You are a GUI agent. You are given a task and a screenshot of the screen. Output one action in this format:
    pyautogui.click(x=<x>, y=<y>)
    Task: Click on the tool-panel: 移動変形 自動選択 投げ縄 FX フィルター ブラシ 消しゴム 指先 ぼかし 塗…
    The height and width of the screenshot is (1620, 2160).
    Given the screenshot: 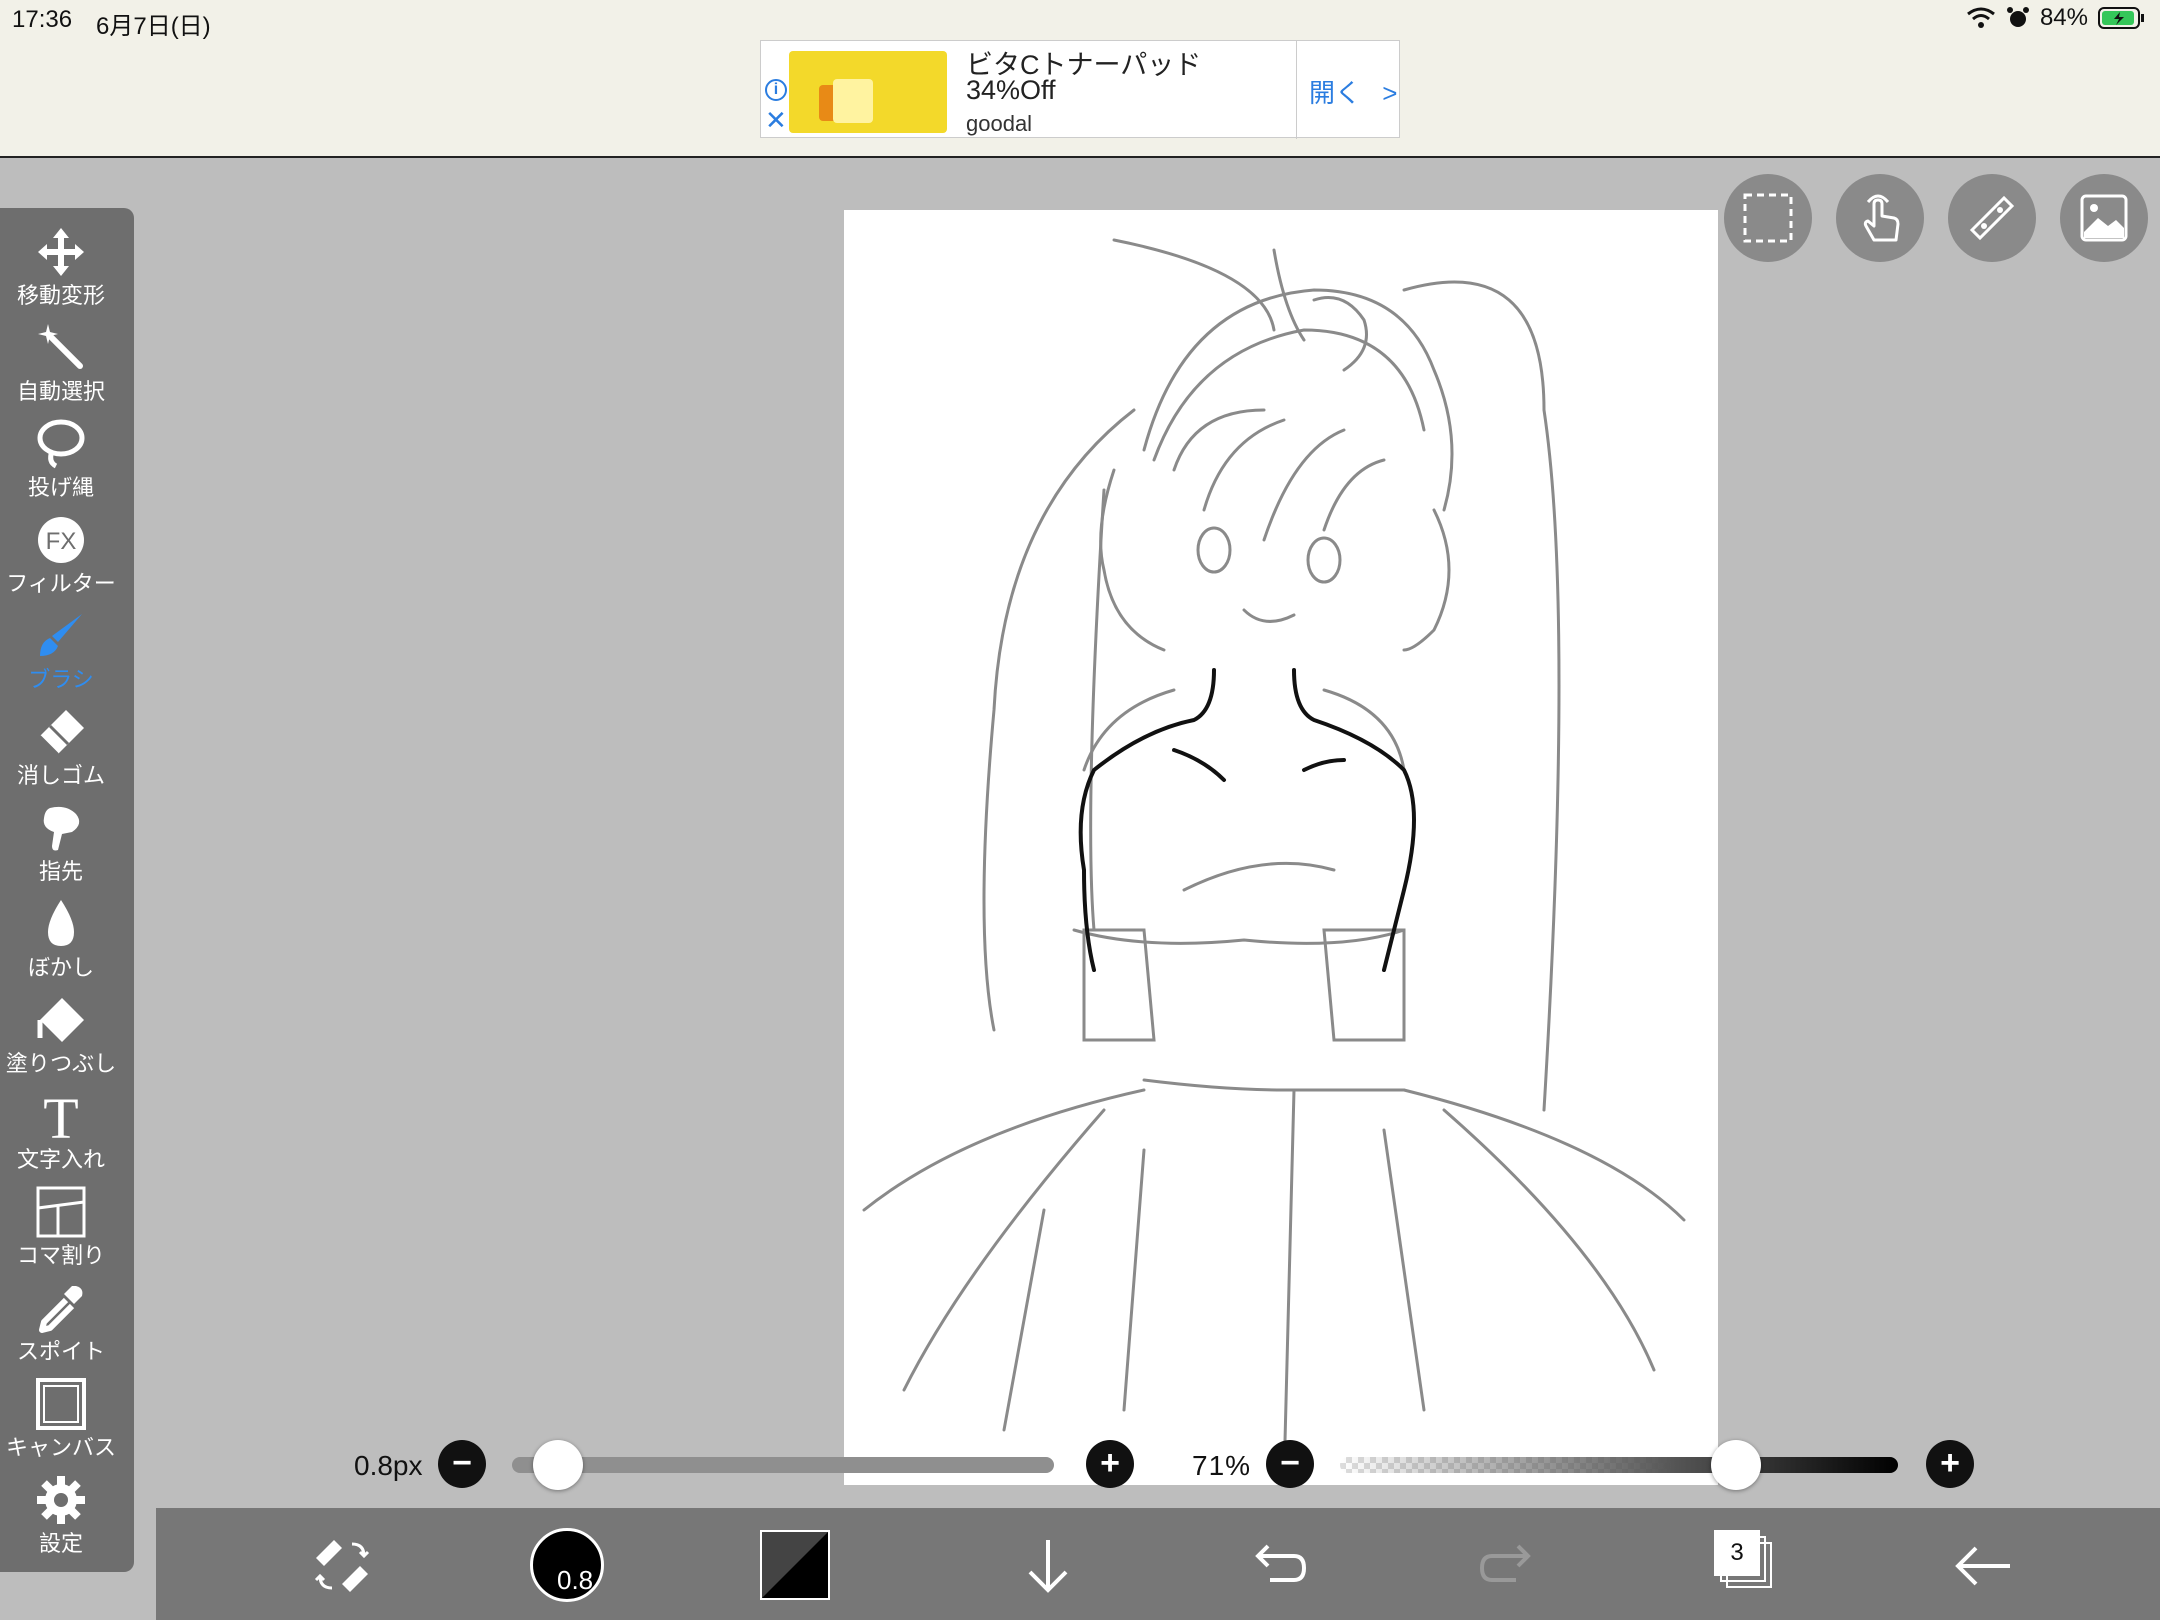 What is the action you would take?
    pyautogui.click(x=67, y=890)
    